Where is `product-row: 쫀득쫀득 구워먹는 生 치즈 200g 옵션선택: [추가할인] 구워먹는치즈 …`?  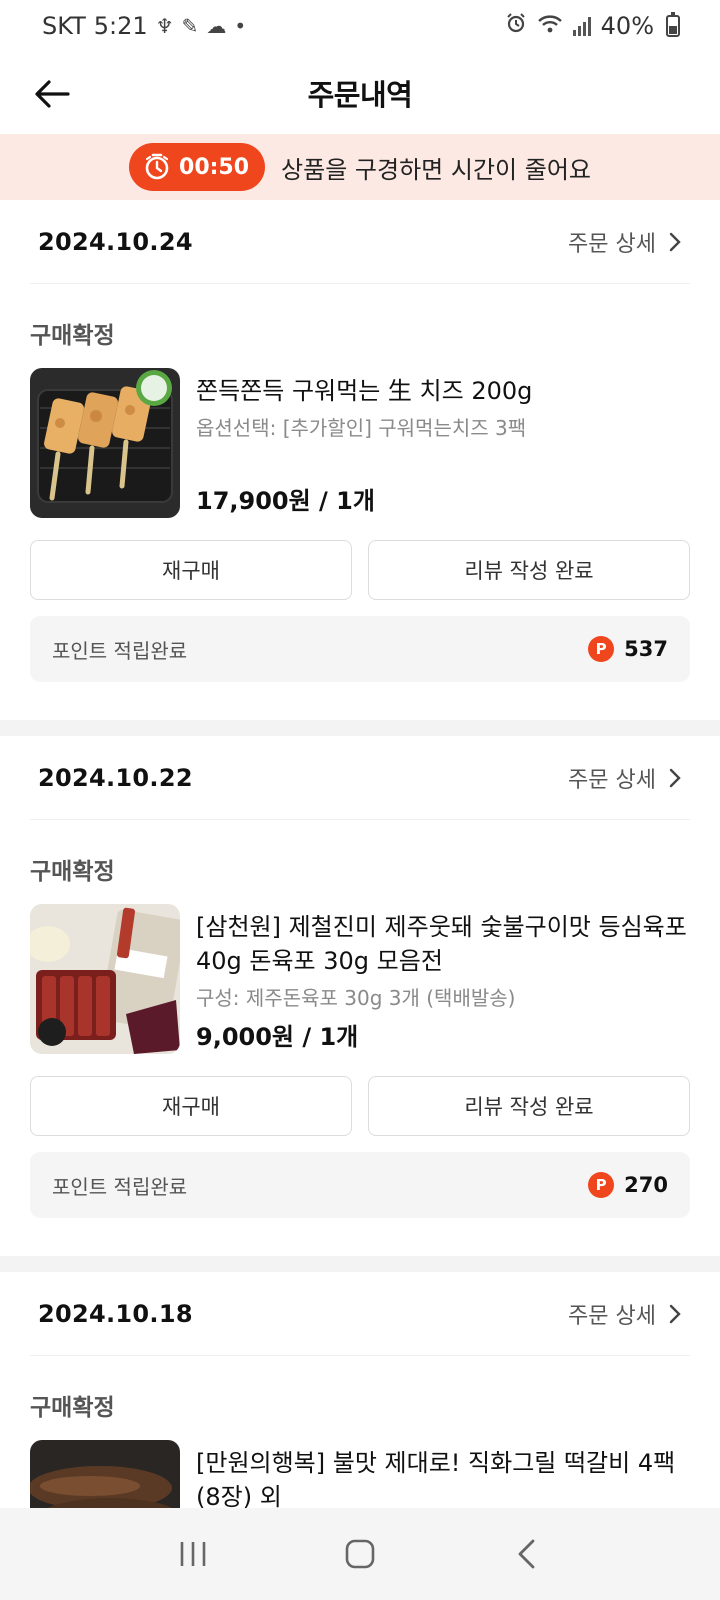 product-row: 쫀득쫀득 구워먹는 生 치즈 200g 옵션선택: [추가할인] 구워먹는치즈 … is located at coordinates (360, 443).